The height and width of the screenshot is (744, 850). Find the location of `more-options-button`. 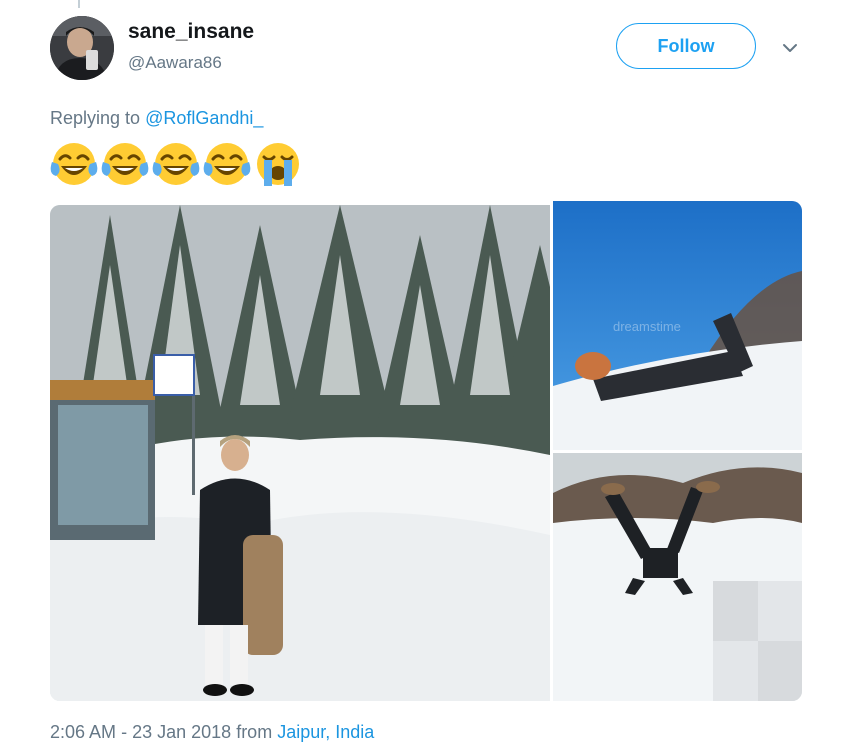

more-options-button is located at coordinates (790, 48).